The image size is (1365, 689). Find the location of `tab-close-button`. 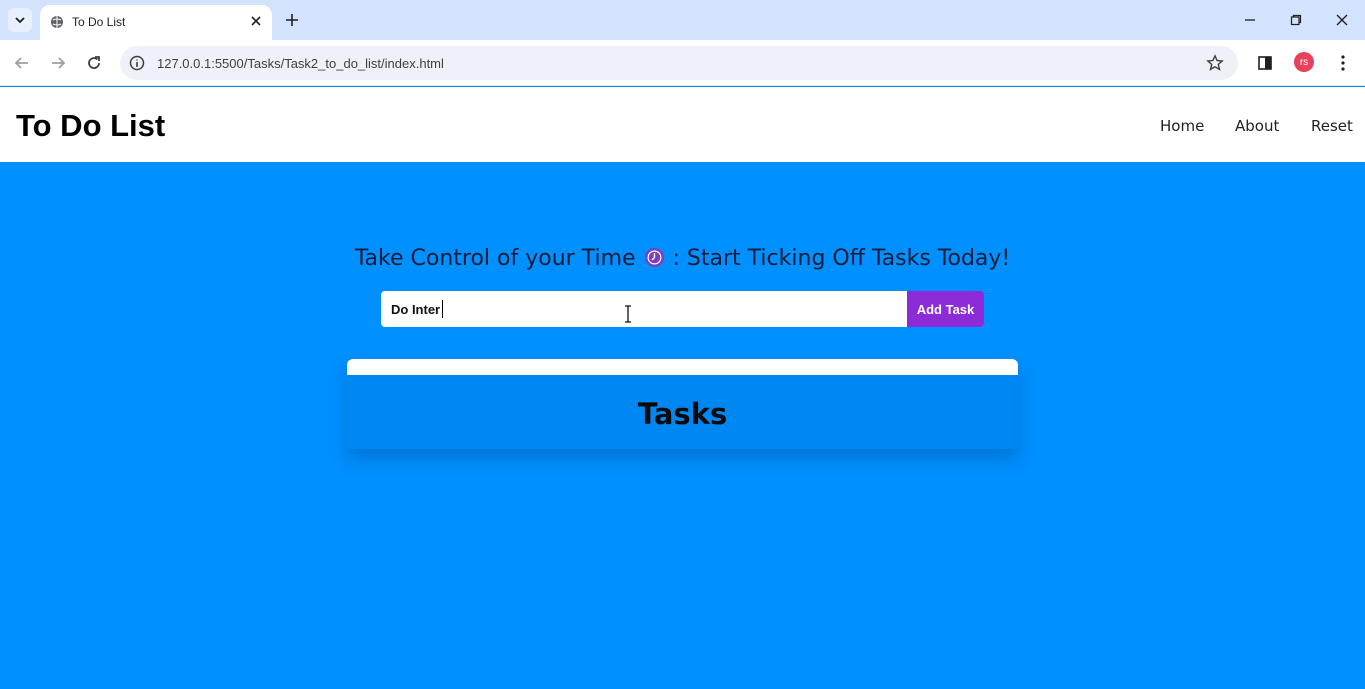

tab-close-button is located at coordinates (256, 21).